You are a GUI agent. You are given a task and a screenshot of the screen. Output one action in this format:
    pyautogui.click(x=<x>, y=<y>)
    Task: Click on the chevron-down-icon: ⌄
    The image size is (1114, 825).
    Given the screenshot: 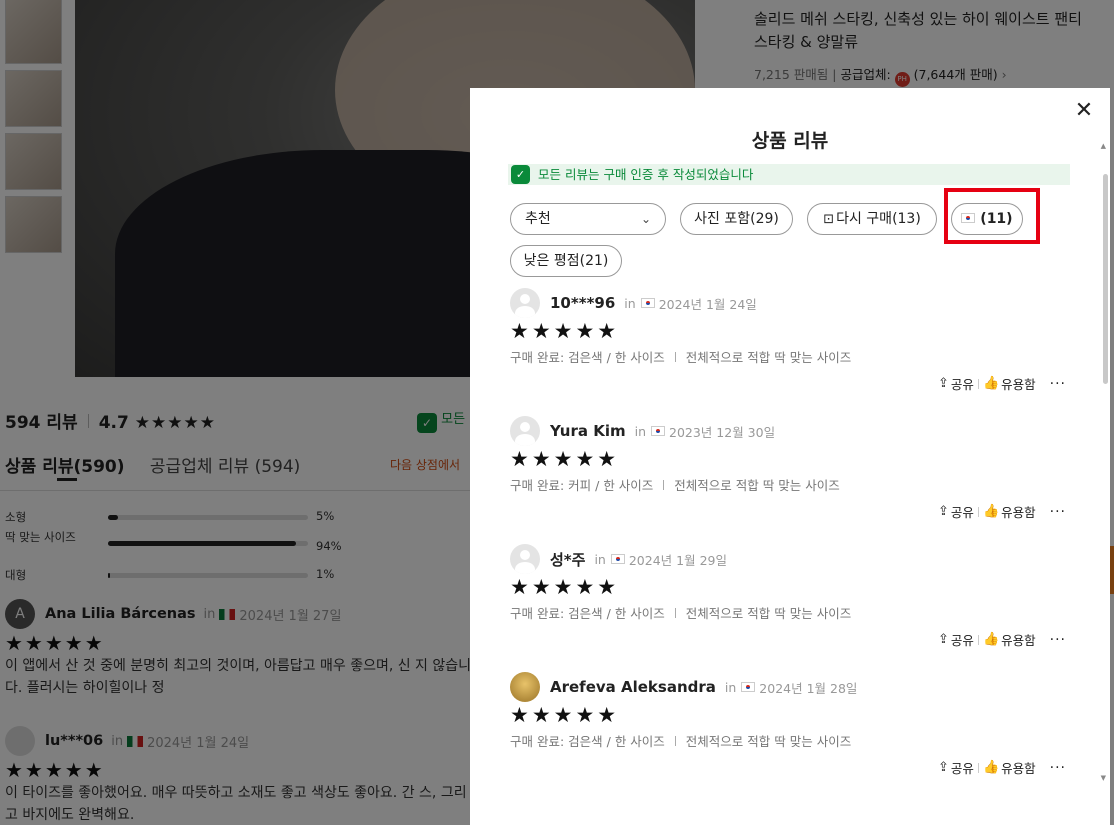 What is the action you would take?
    pyautogui.click(x=645, y=219)
    